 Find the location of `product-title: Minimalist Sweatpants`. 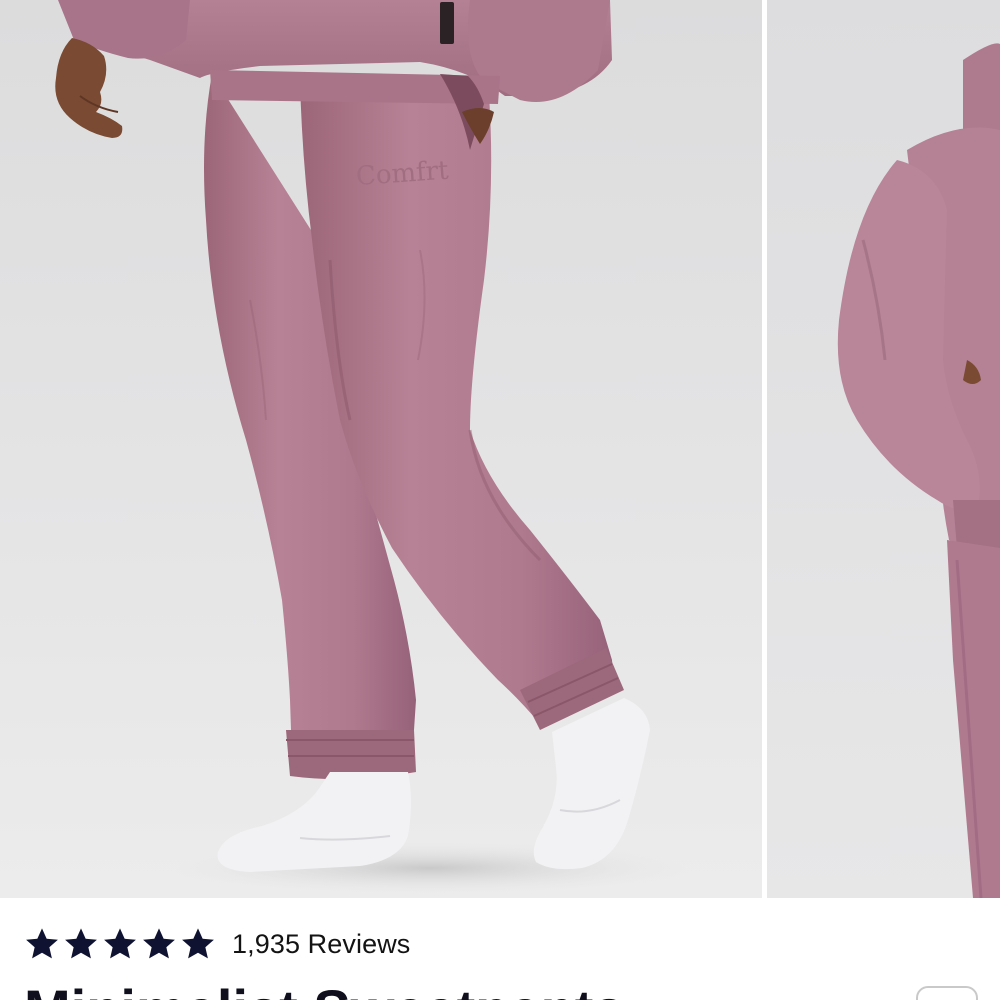

product-title: Minimalist Sweatpants is located at coordinates (324, 991).